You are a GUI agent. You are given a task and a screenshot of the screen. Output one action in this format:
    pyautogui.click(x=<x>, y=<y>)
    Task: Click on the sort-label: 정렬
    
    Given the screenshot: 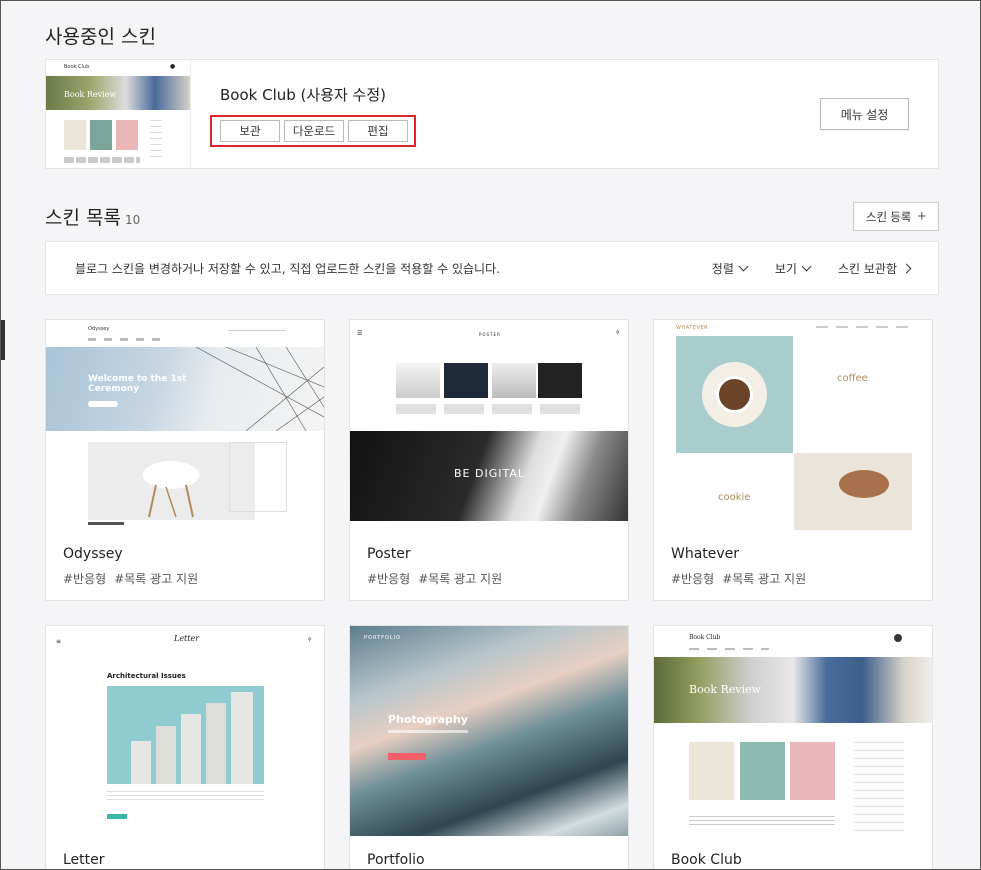 What is the action you would take?
    pyautogui.click(x=722, y=268)
    